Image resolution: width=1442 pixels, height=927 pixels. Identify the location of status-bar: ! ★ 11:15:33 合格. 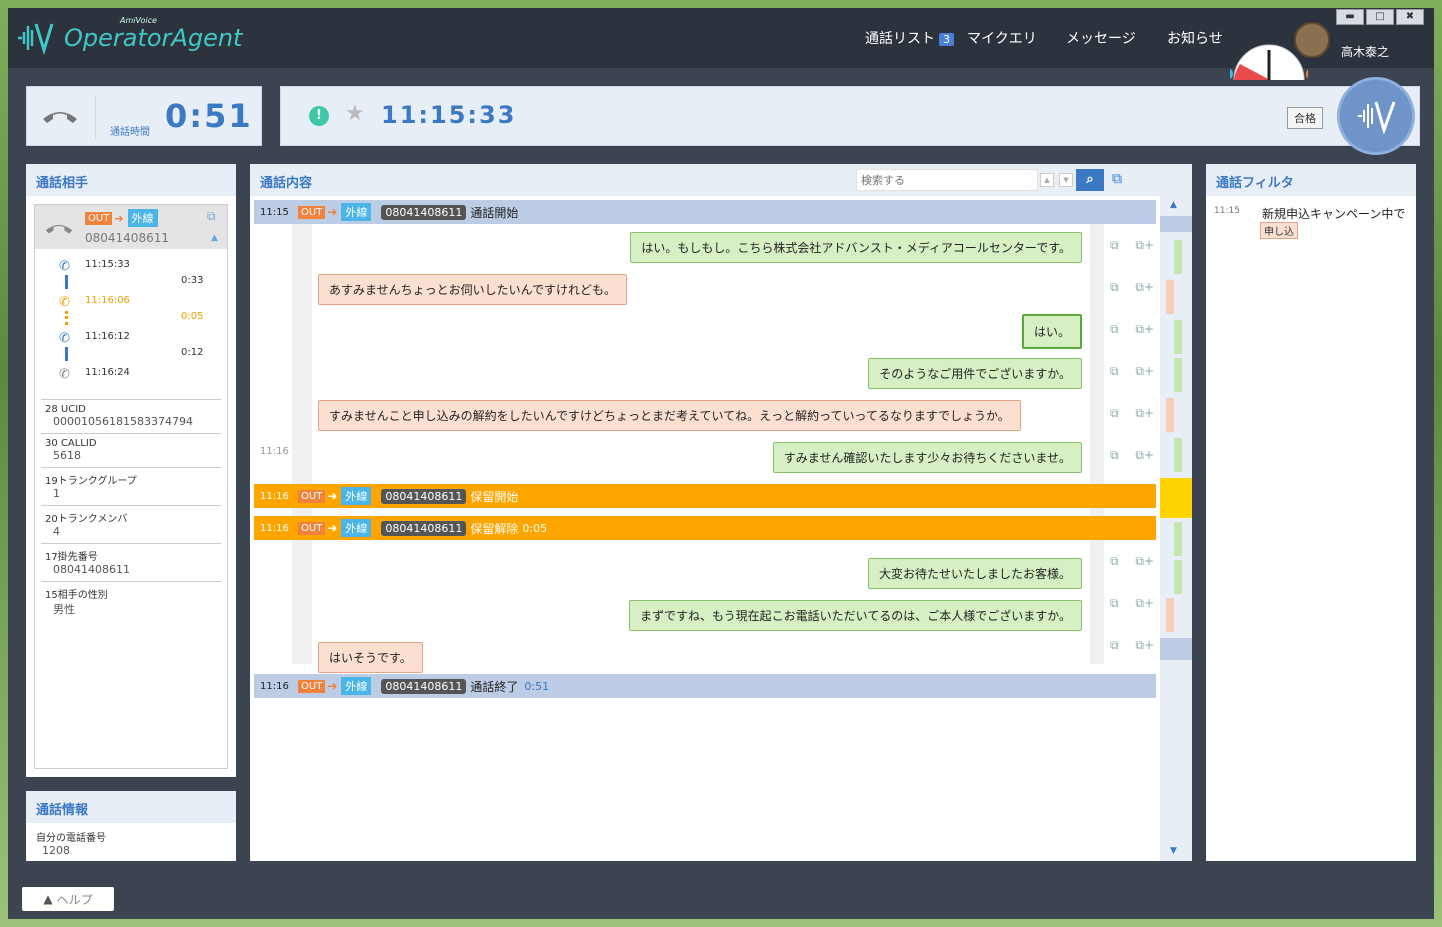
(850, 116).